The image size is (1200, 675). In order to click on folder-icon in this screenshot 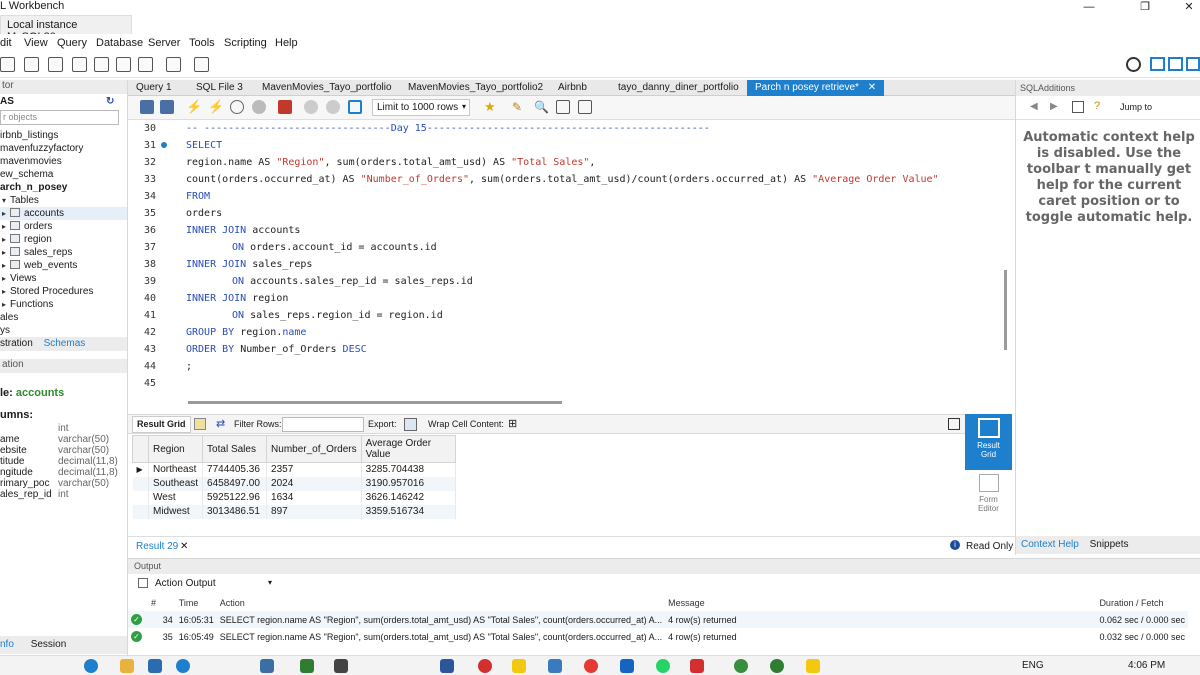, I will do `click(127, 666)`.